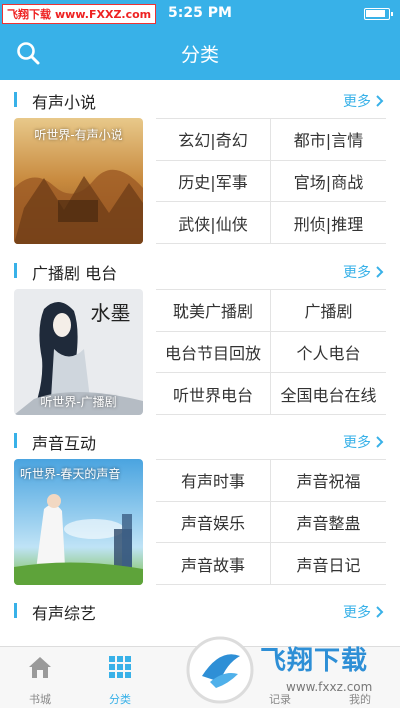 The width and height of the screenshot is (400, 708). Describe the element at coordinates (213, 352) in the screenshot. I see `category-item: 电台节目回放` at that location.